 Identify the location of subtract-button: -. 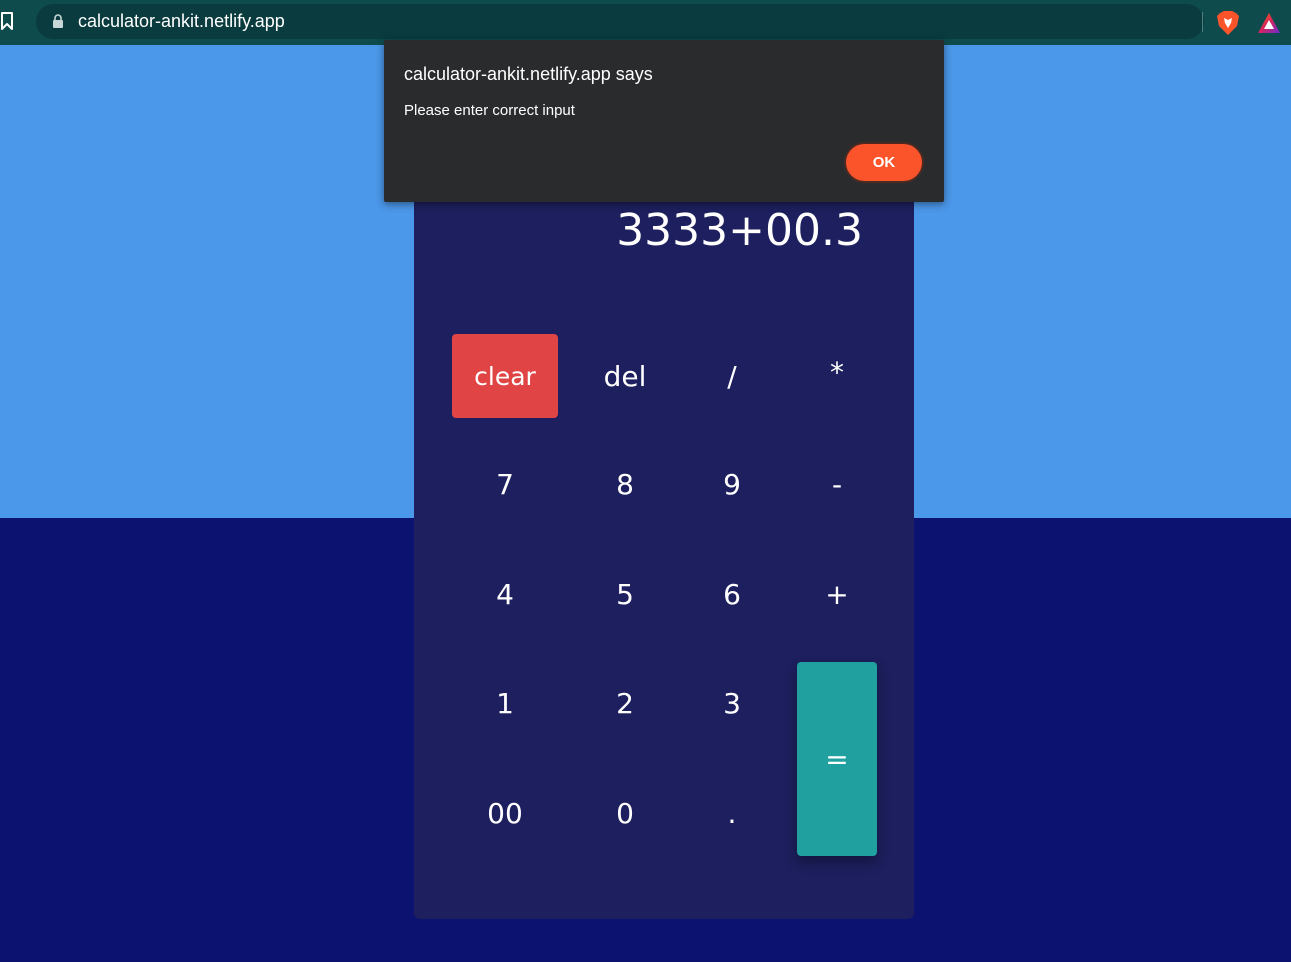
(837, 484).